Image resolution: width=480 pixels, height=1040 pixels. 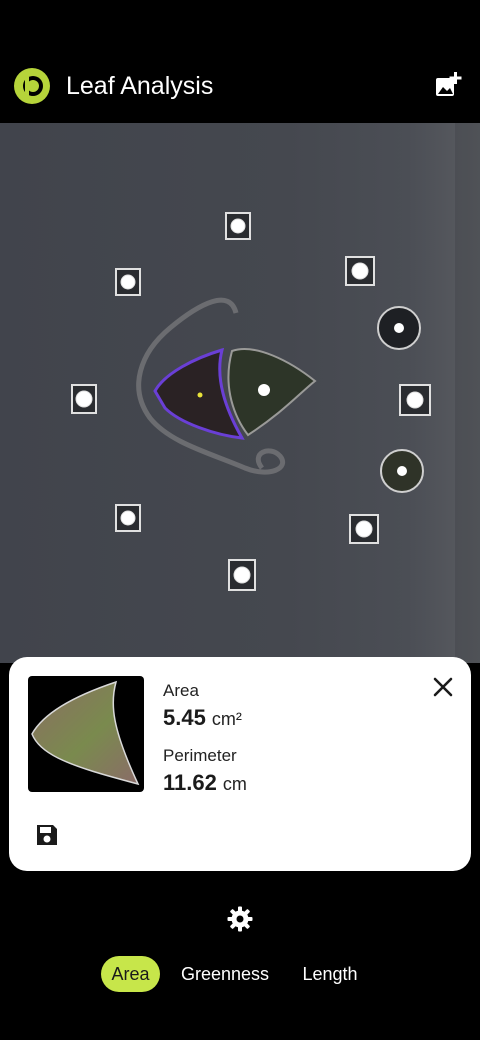 What do you see at coordinates (184, 717) in the screenshot?
I see `area-number: 5.45` at bounding box center [184, 717].